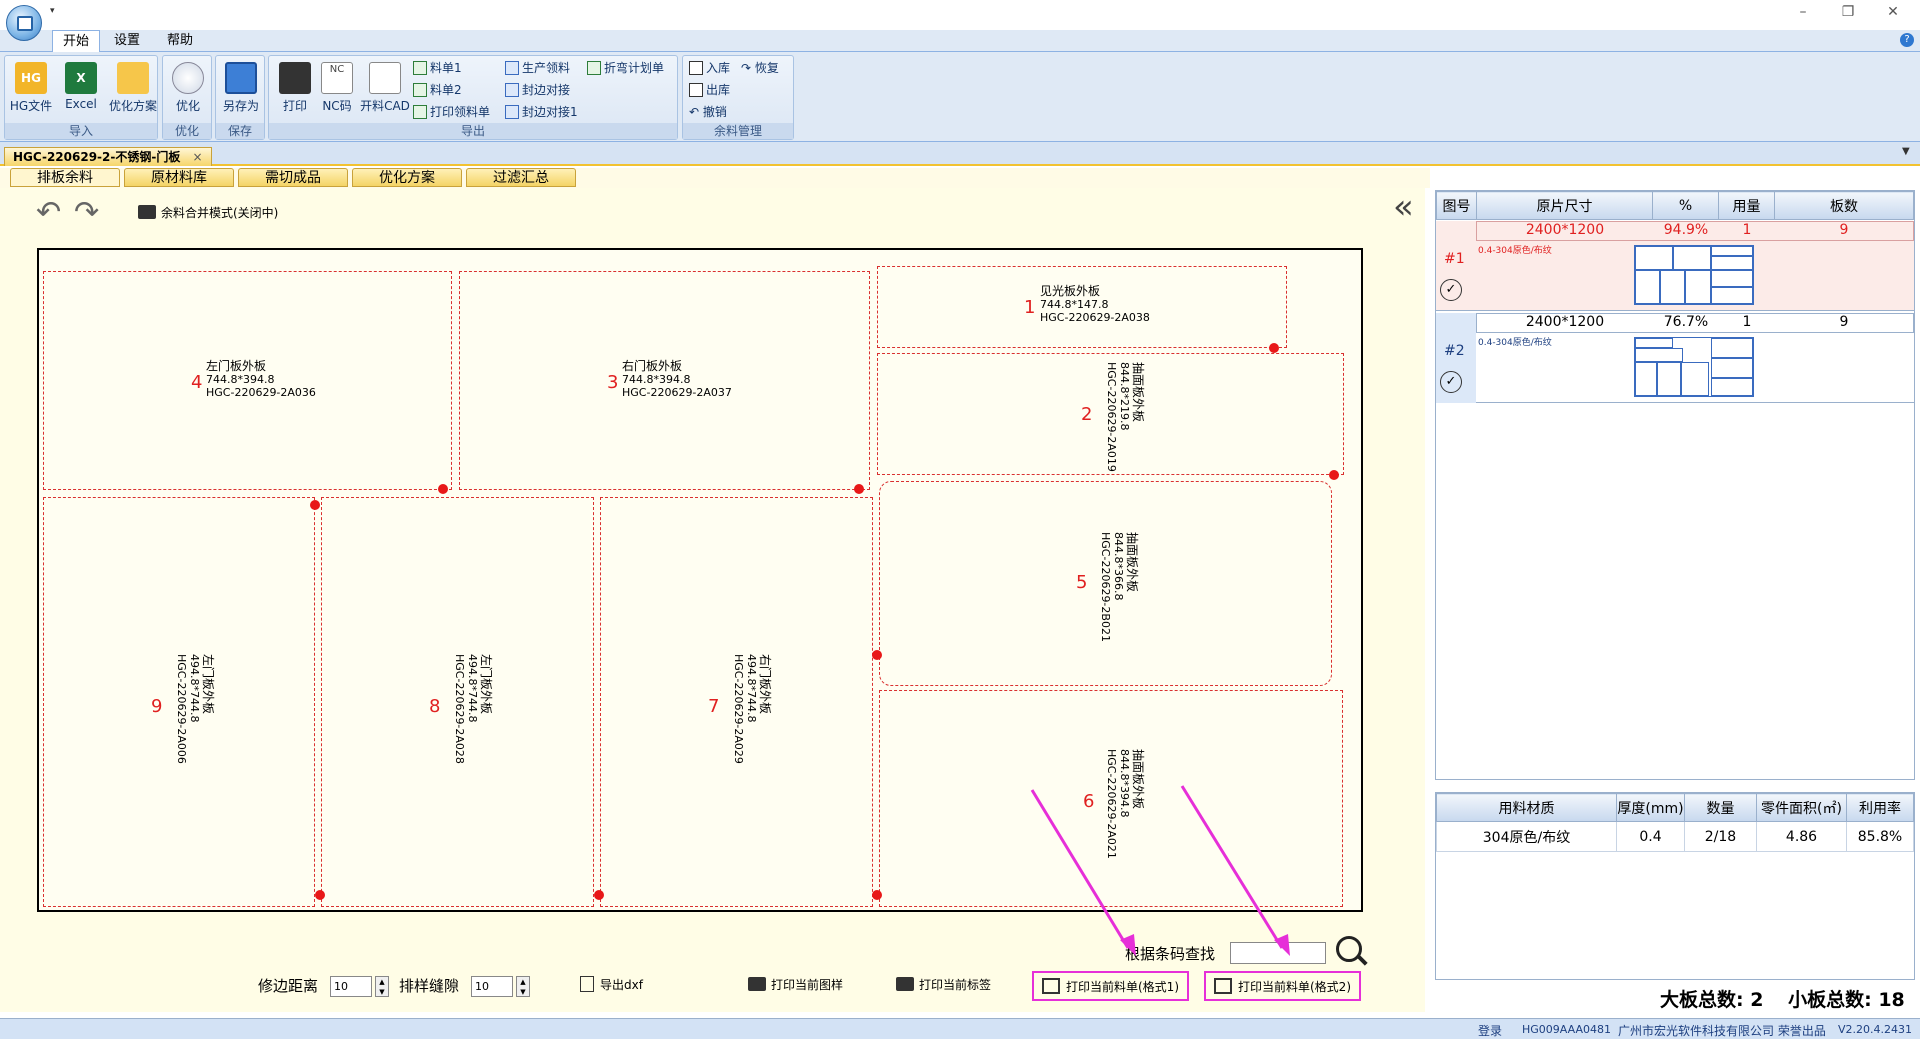  I want to click on sheet-row-summary: 2400*1200 94.9% 1 9, so click(1695, 231).